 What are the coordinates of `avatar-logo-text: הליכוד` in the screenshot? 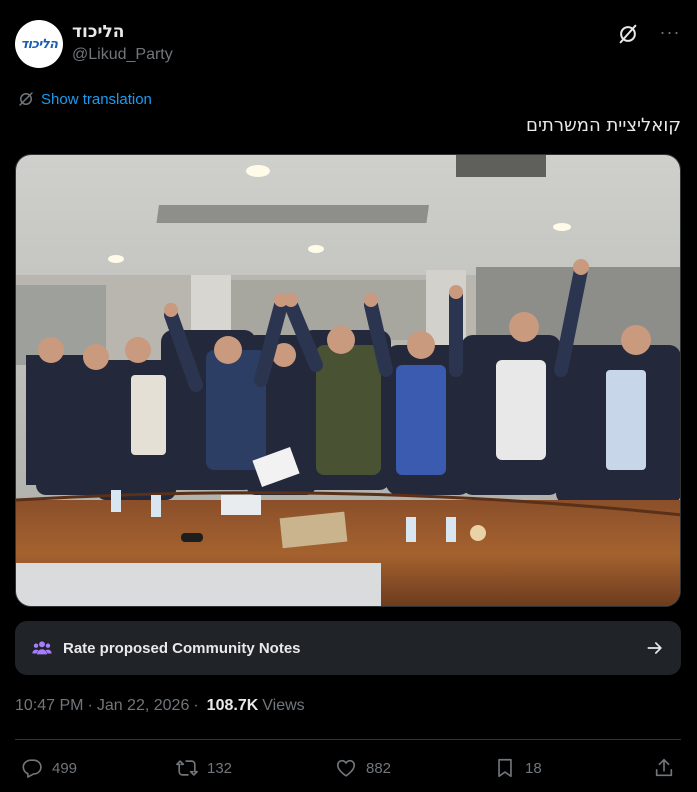 It's located at (39, 44).